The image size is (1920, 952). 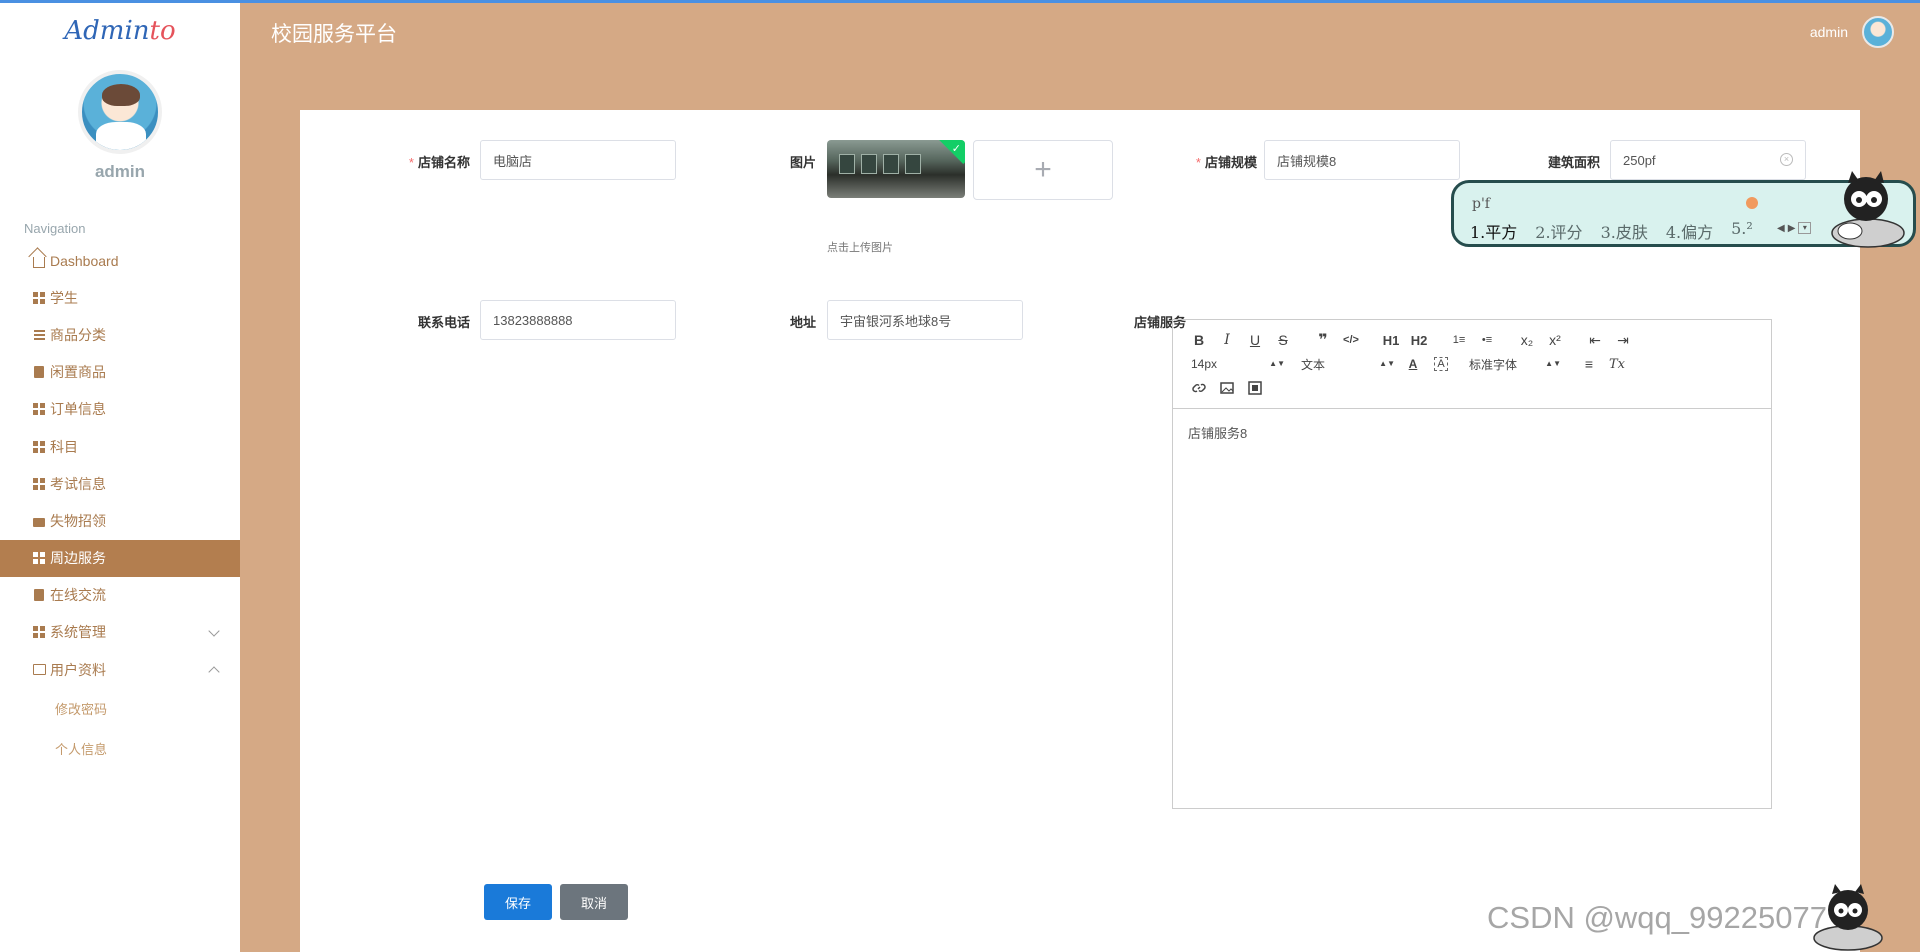 I want to click on header-select: 文本 ▲▼, so click(x=1344, y=364).